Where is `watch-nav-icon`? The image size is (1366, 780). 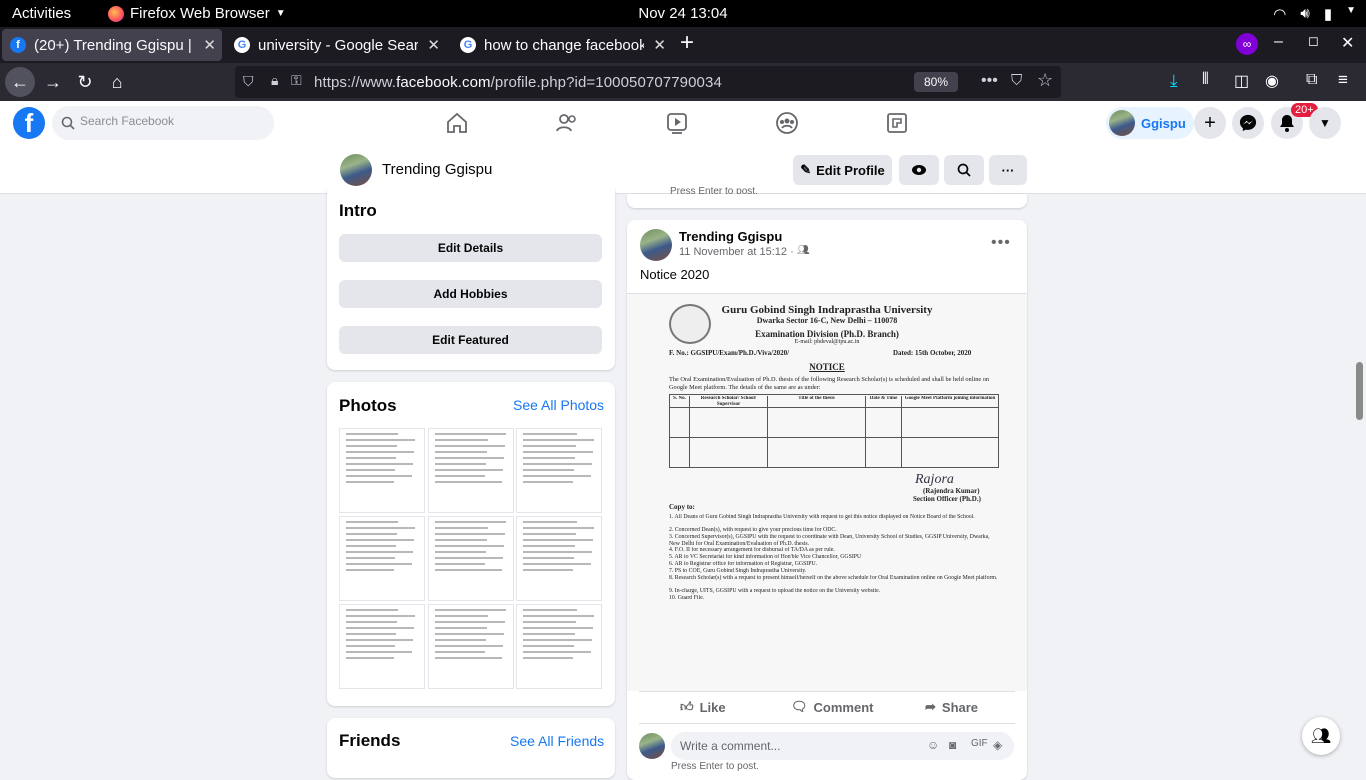 watch-nav-icon is located at coordinates (677, 123).